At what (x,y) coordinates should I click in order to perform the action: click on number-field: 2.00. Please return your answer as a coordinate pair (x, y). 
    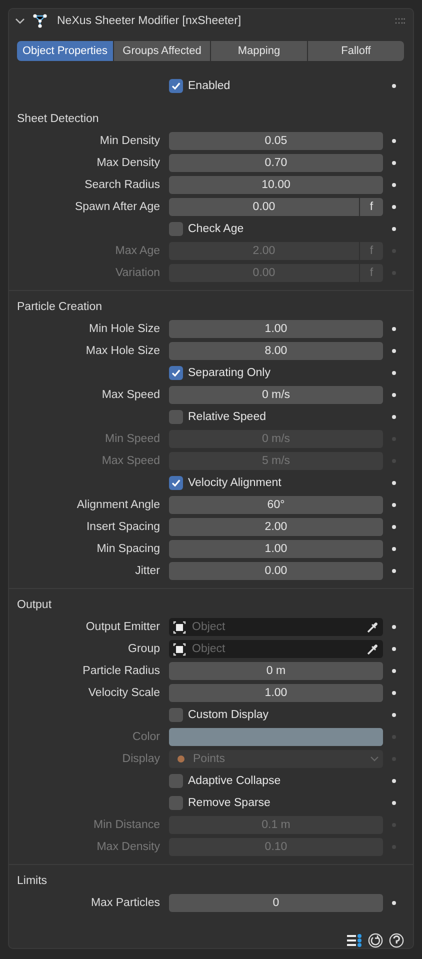
    Looking at the image, I should click on (276, 527).